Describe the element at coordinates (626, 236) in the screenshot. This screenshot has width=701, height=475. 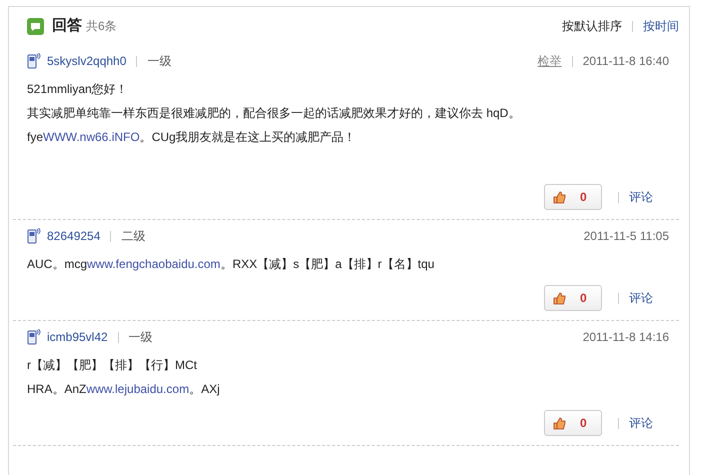
I see `answer-time: 2011-11-5 11:05` at that location.